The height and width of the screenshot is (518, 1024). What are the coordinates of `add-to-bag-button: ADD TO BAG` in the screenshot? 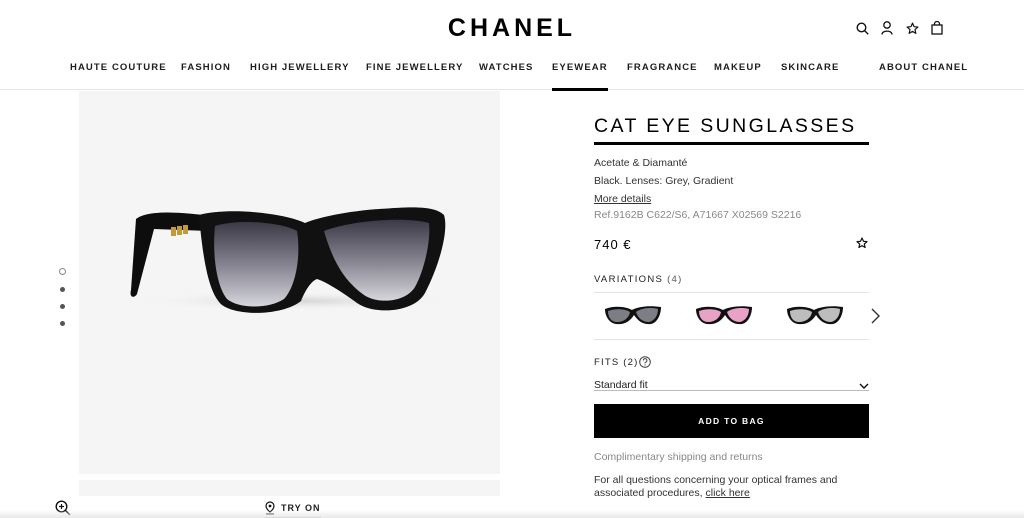 It's located at (731, 421).